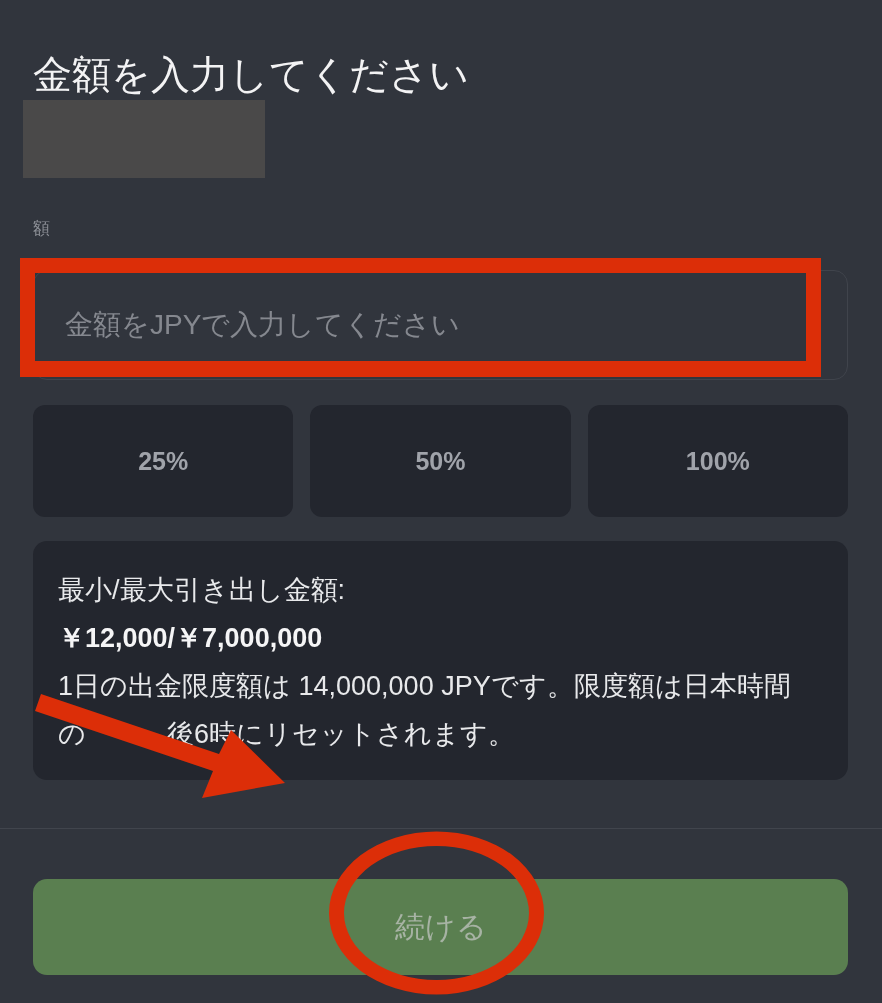 This screenshot has height=1003, width=882. What do you see at coordinates (202, 590) in the screenshot?
I see `limits-label: 最小/最大引き出し金額:` at bounding box center [202, 590].